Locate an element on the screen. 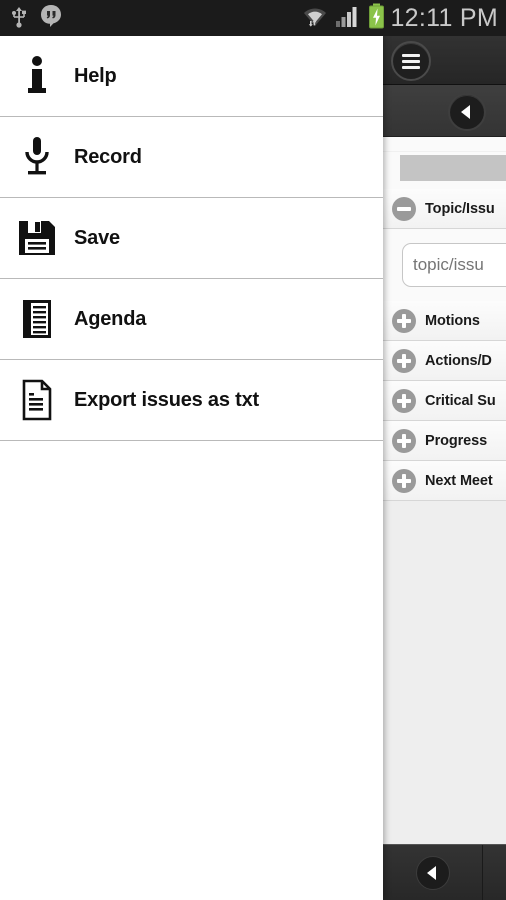 This screenshot has width=506, height=900. microphone-icon is located at coordinates (37, 157).